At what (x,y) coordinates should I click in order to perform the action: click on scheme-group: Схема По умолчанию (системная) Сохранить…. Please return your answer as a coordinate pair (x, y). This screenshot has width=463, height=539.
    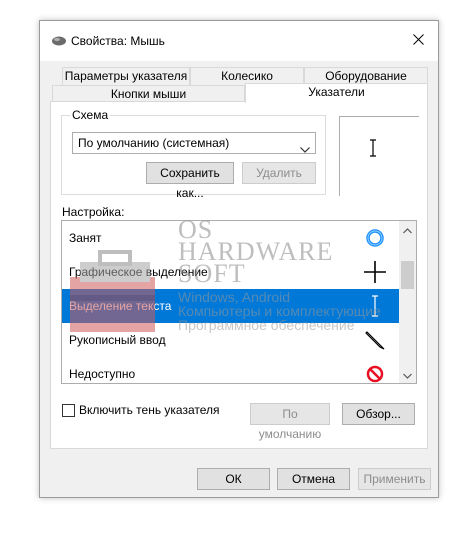
    Looking at the image, I should click on (193, 154).